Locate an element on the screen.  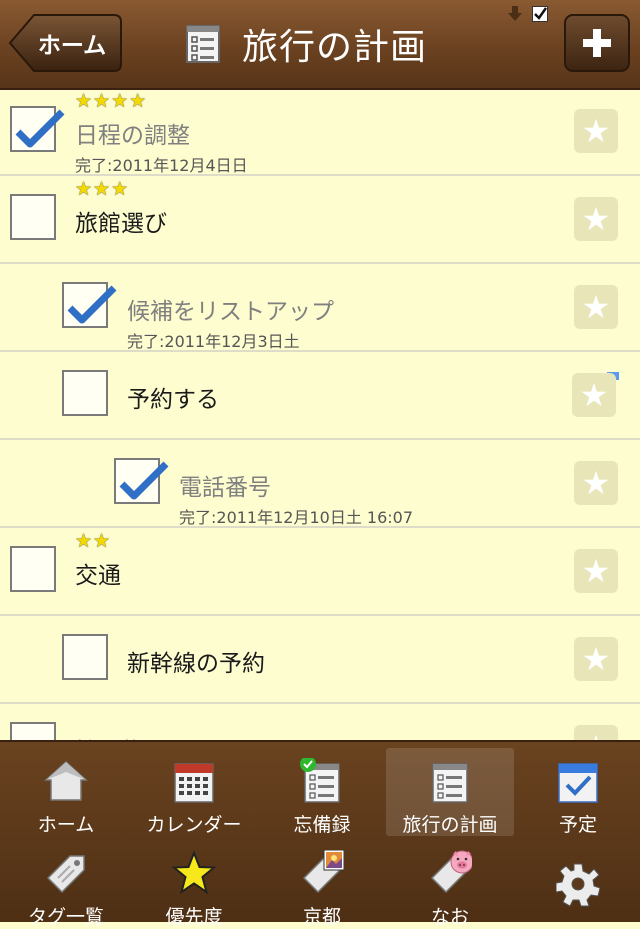
tag-pig-icon is located at coordinates (451, 872).